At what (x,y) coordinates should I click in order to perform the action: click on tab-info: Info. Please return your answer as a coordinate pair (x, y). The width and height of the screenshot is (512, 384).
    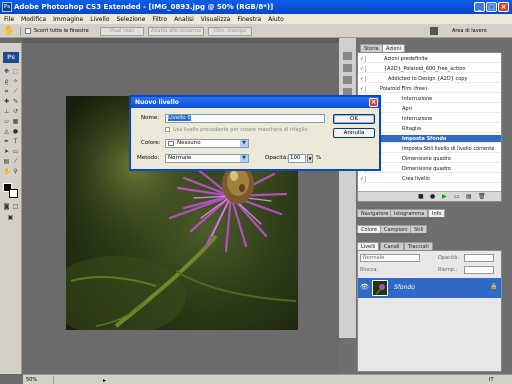
    Looking at the image, I should click on (437, 213).